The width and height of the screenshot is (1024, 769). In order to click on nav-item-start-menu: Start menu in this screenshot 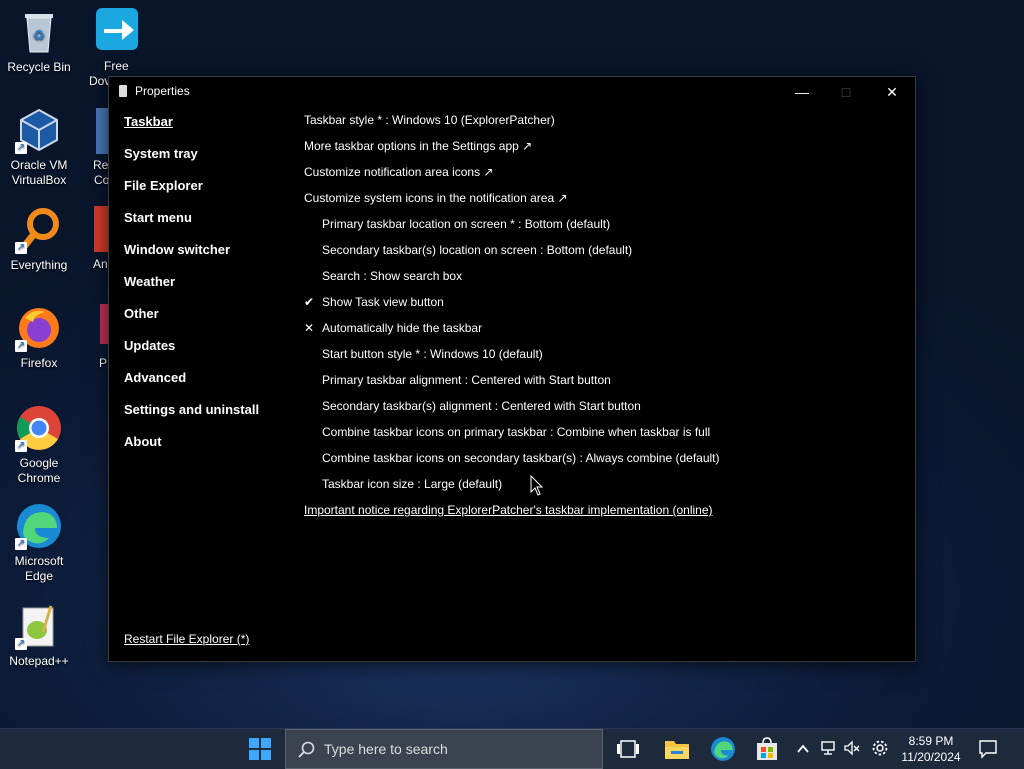, I will do `click(191, 225)`.